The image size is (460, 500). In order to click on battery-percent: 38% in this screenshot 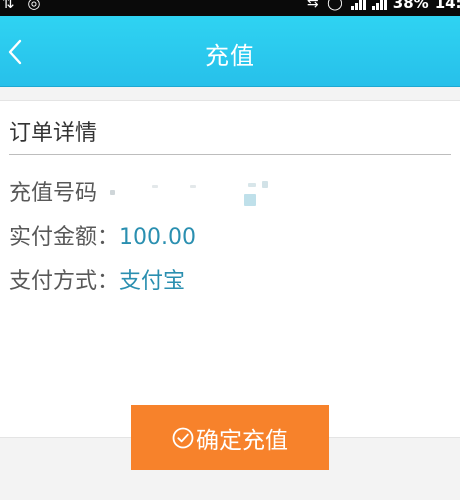, I will do `click(410, 6)`.